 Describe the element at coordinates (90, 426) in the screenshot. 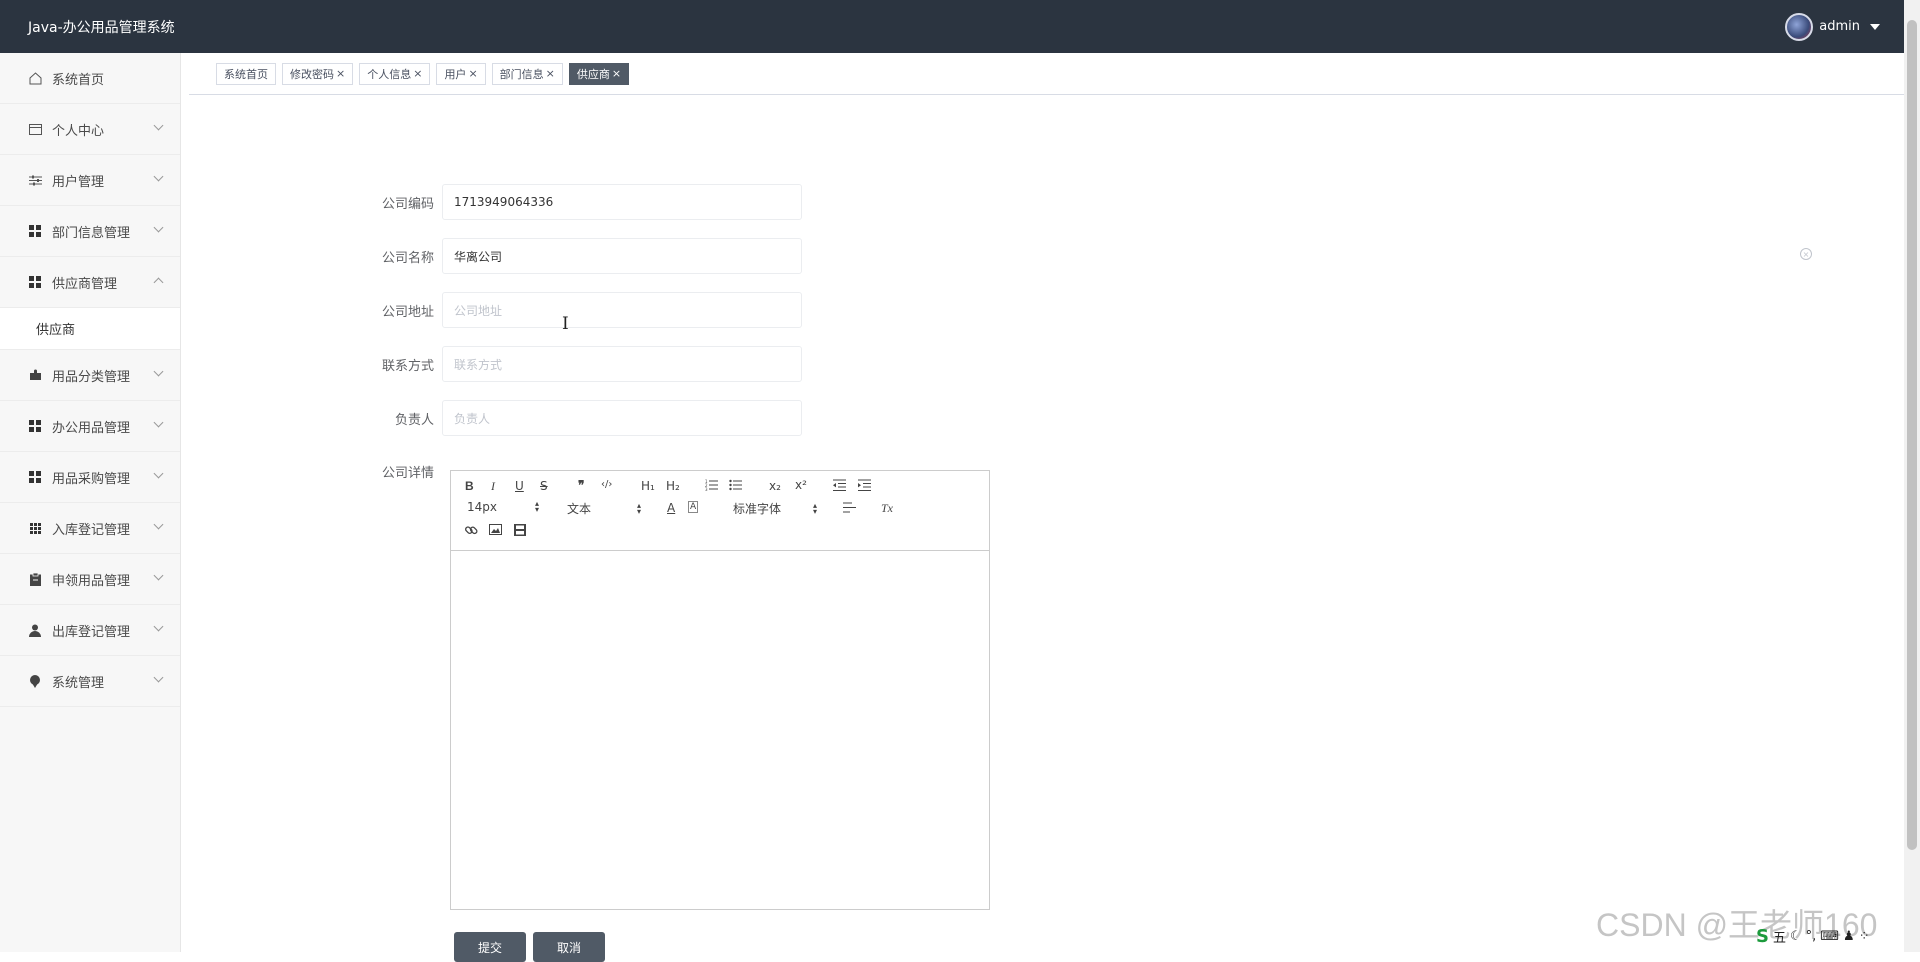

I see `sidebar-item-supplies: 办公用品管理` at that location.